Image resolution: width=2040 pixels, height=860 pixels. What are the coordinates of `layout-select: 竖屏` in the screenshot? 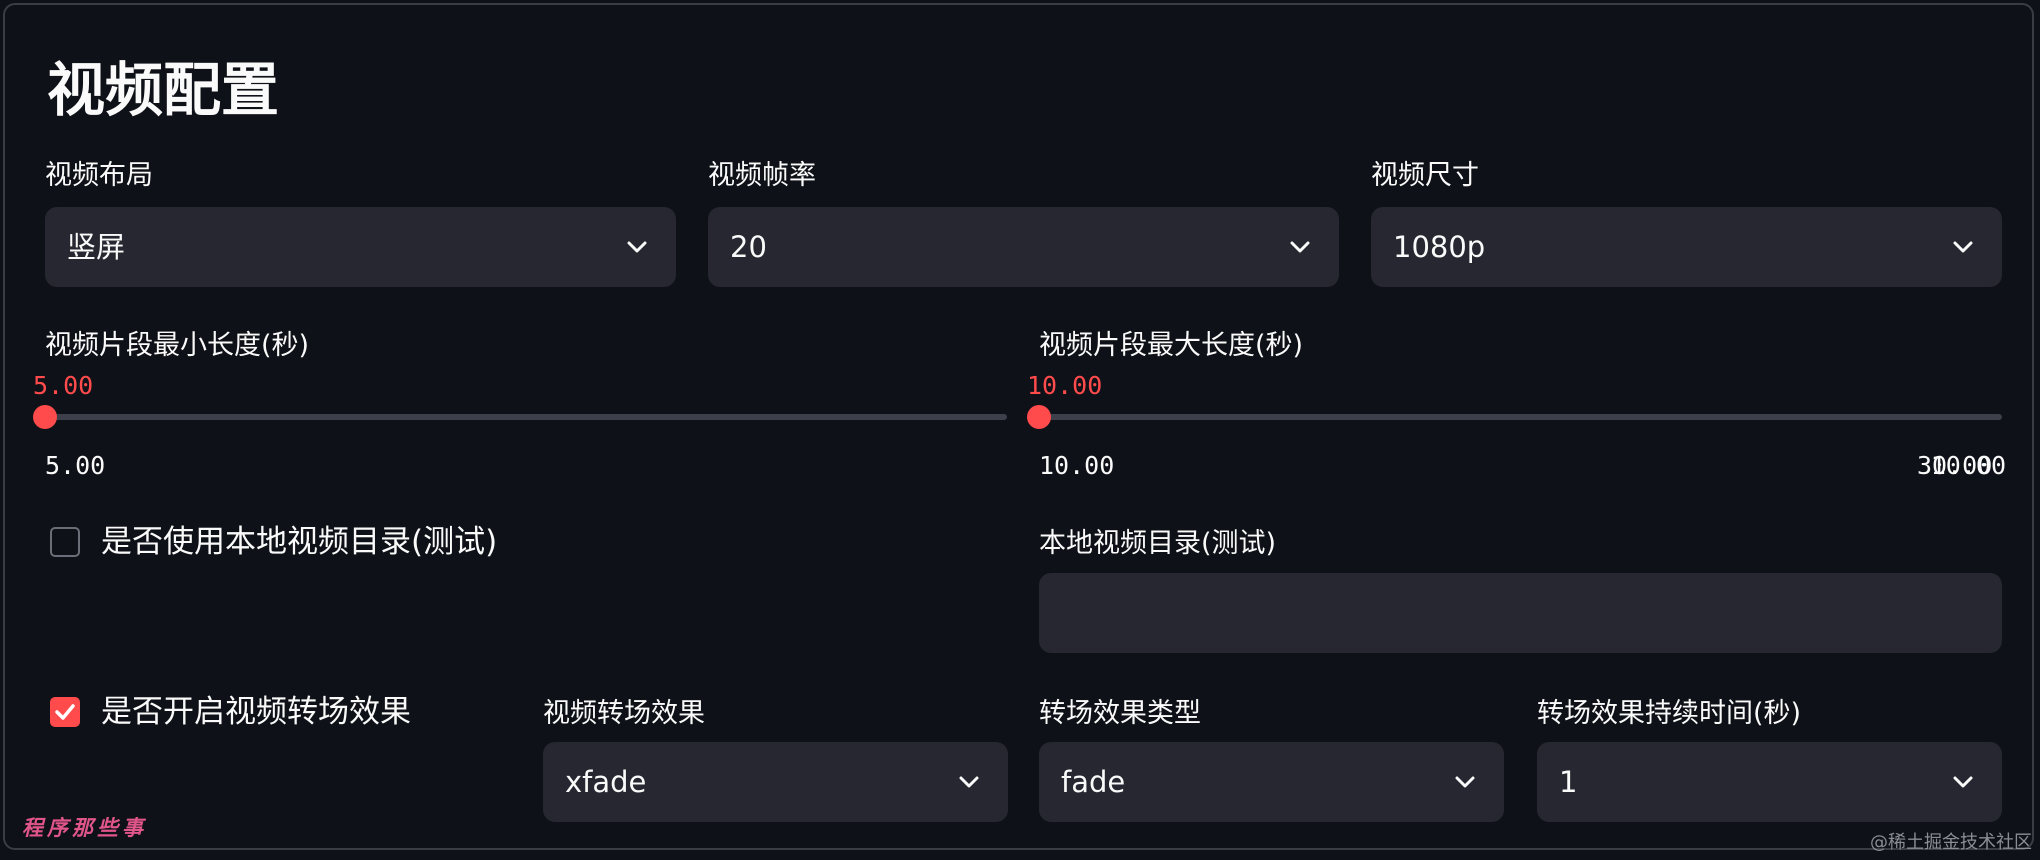 It's located at (360, 247).